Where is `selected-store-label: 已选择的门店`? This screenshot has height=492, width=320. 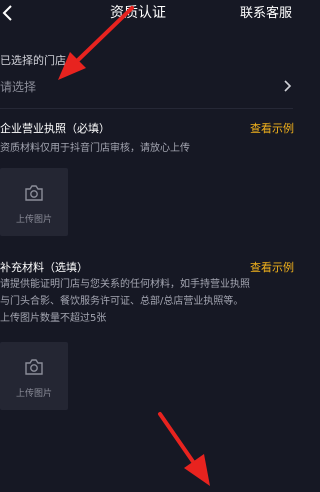 selected-store-label: 已选择的门店 is located at coordinates (33, 60).